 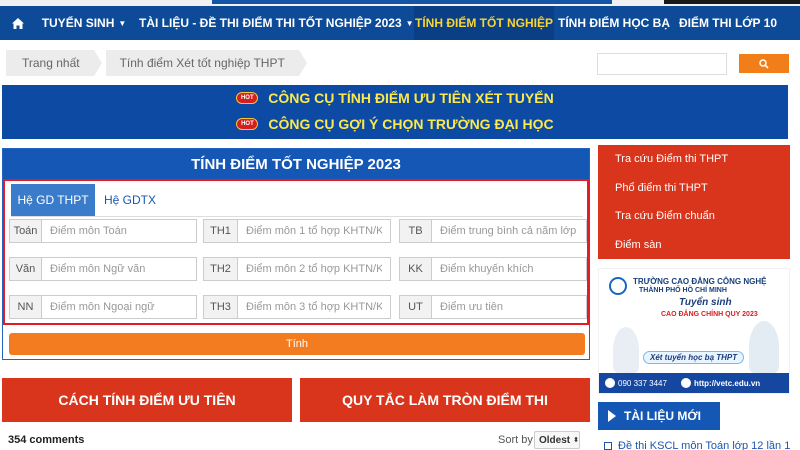 I want to click on rounding-rules-button: QUY TẮC LÀM TRÒN ĐIỂM THI, so click(x=445, y=400).